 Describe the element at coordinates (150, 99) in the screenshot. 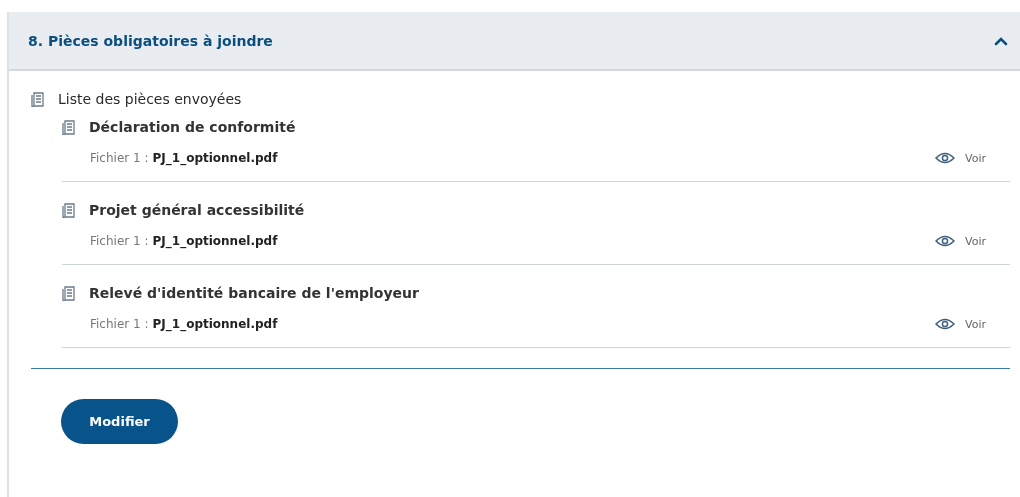

I see `list-title: Liste des pièces envoyées` at that location.